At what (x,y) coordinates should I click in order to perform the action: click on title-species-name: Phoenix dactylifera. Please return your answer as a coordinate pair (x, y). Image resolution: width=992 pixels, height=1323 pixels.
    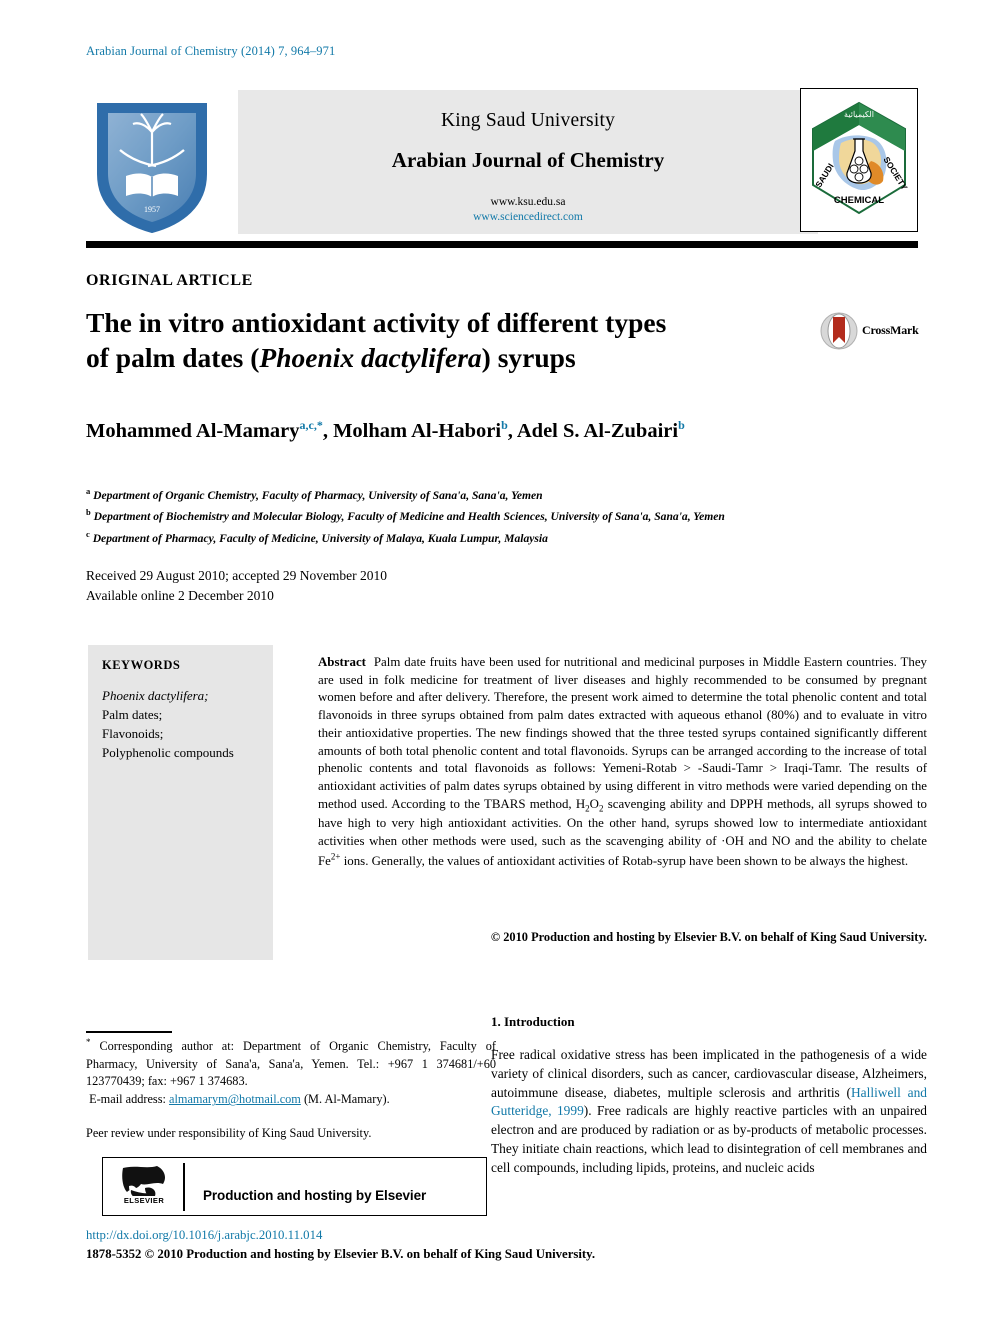
    Looking at the image, I should click on (370, 357).